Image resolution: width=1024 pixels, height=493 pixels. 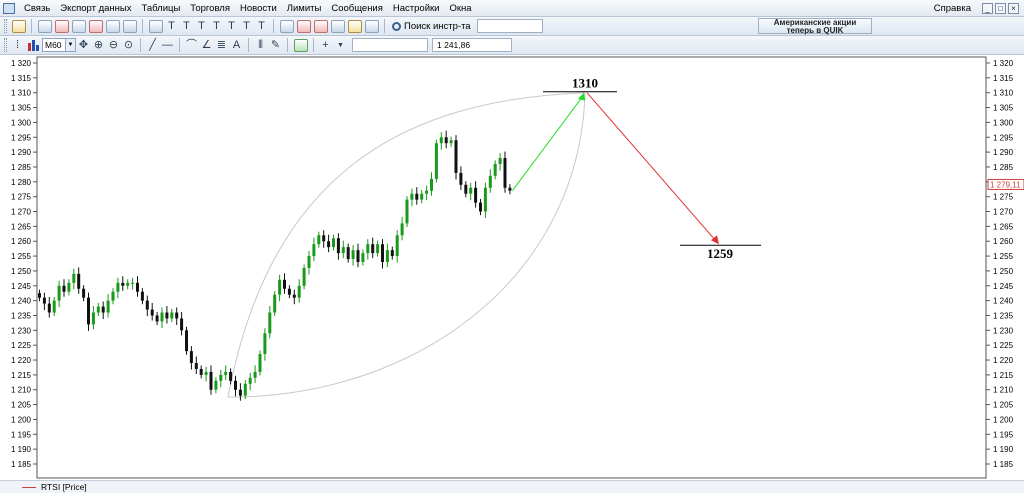 What do you see at coordinates (303, 26) in the screenshot?
I see `withdraw-order-icon` at bounding box center [303, 26].